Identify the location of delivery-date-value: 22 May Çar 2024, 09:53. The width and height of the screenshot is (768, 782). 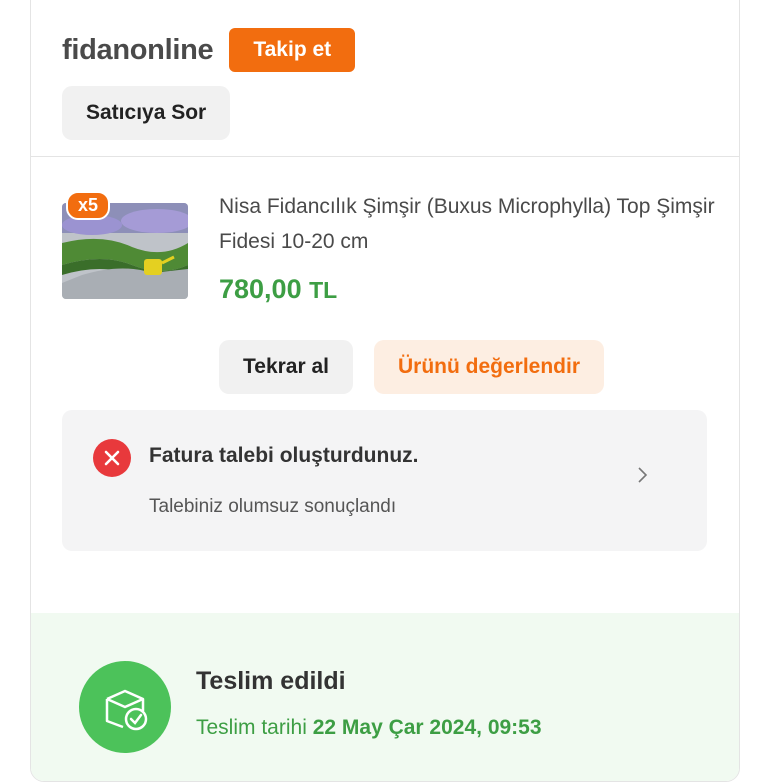
(427, 727).